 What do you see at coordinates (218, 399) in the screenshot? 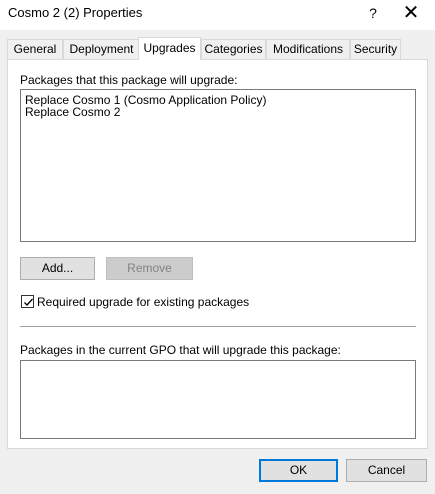
I see `gpo-packages-list` at bounding box center [218, 399].